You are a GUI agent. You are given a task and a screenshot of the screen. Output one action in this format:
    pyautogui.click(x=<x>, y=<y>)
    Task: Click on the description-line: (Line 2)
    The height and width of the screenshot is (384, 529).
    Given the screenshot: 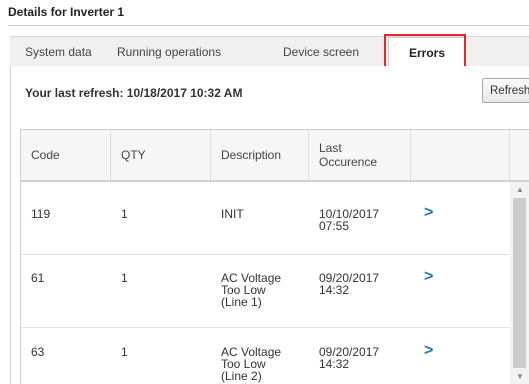 What is the action you would take?
    pyautogui.click(x=241, y=376)
    